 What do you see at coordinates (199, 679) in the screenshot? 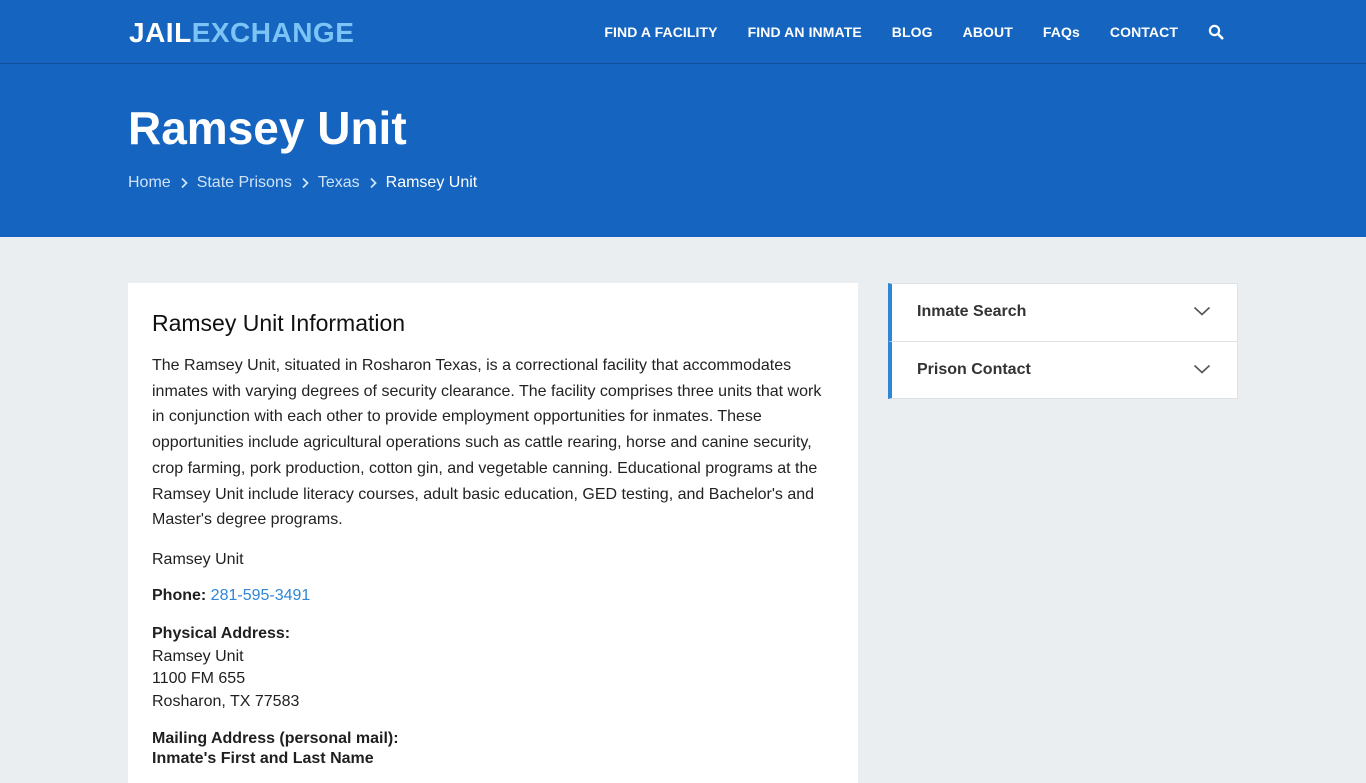
I see `address-line: 1100 FM 655` at bounding box center [199, 679].